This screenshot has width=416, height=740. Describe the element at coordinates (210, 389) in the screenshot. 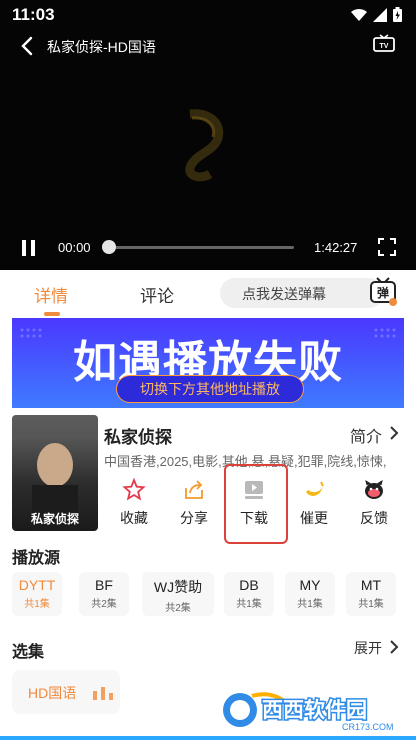

I see `banner-subtitle: 切换下方其他地址播放` at that location.